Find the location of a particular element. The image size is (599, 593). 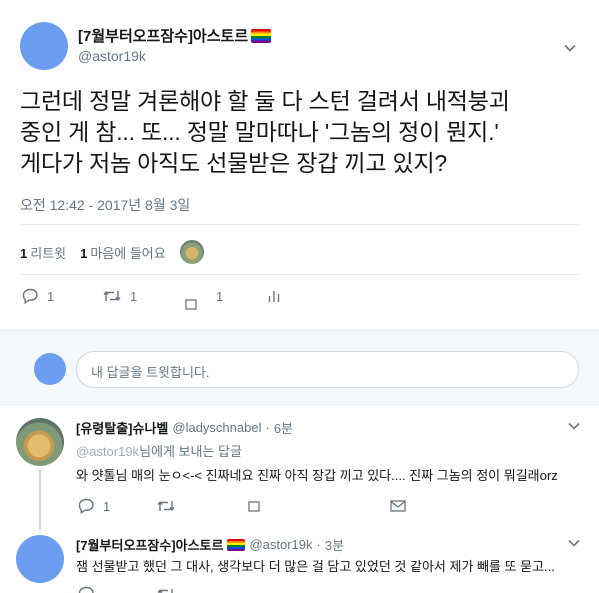

replying-to: @astor19k님에게 보내는 답글 is located at coordinates (159, 450).